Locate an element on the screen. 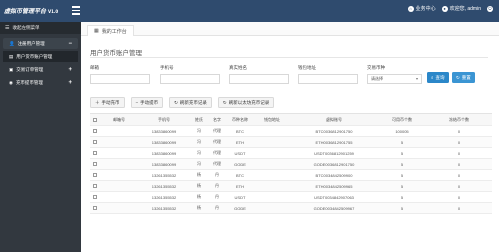 This screenshot has height=252, width=499. table-cell: ETH is located at coordinates (240, 186).